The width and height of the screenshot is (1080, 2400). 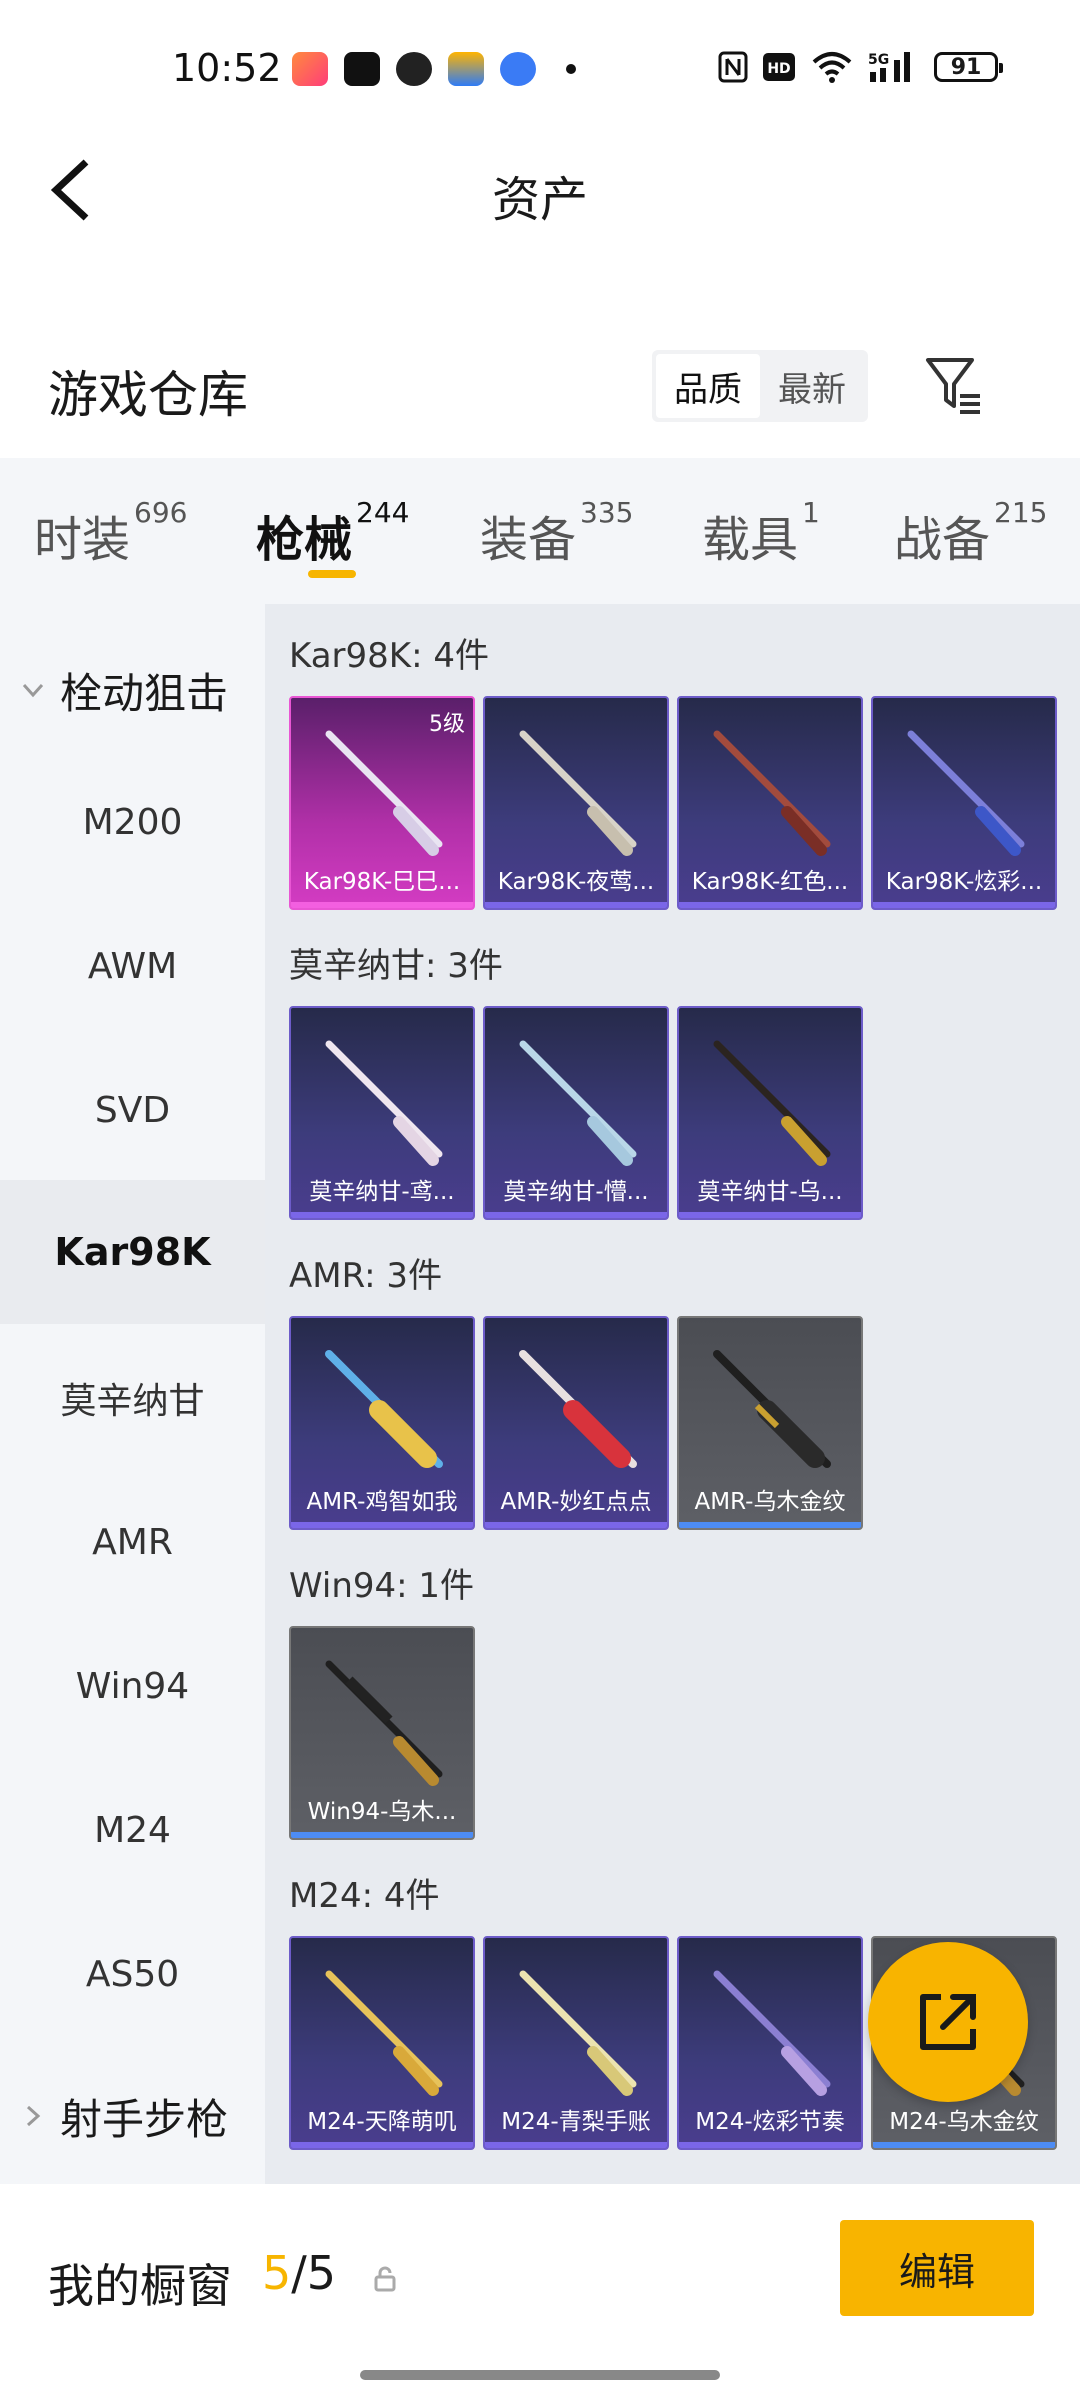 What do you see at coordinates (382, 1502) in the screenshot?
I see `item-name: AMR-鸡智如我` at bounding box center [382, 1502].